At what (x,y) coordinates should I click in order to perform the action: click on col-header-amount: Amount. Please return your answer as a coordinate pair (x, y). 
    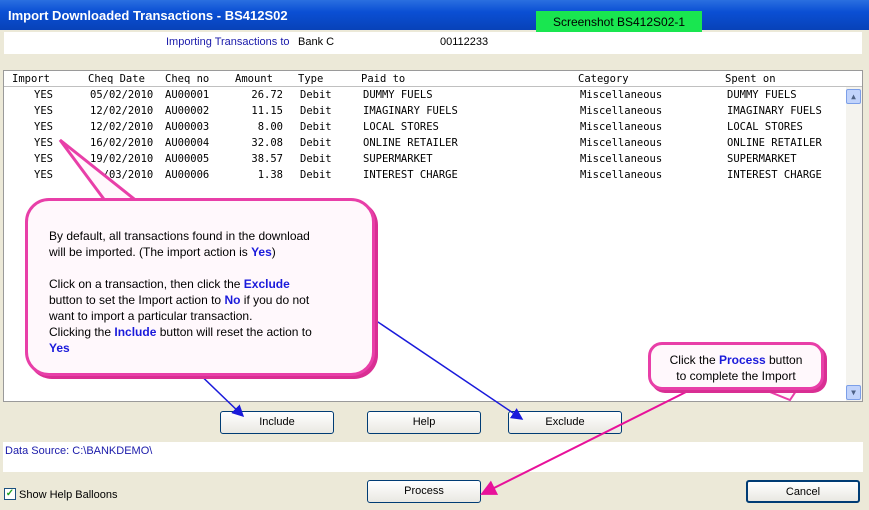
    Looking at the image, I should click on (254, 79).